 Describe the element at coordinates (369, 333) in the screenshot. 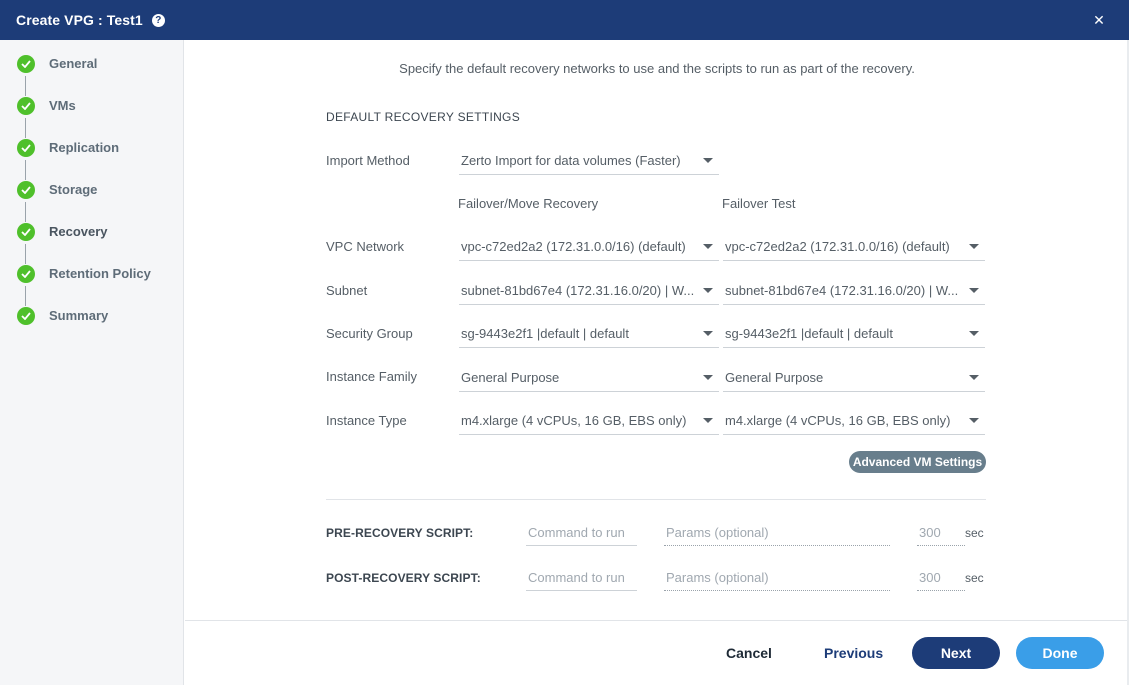

I see `security-group-label: Security Group` at that location.